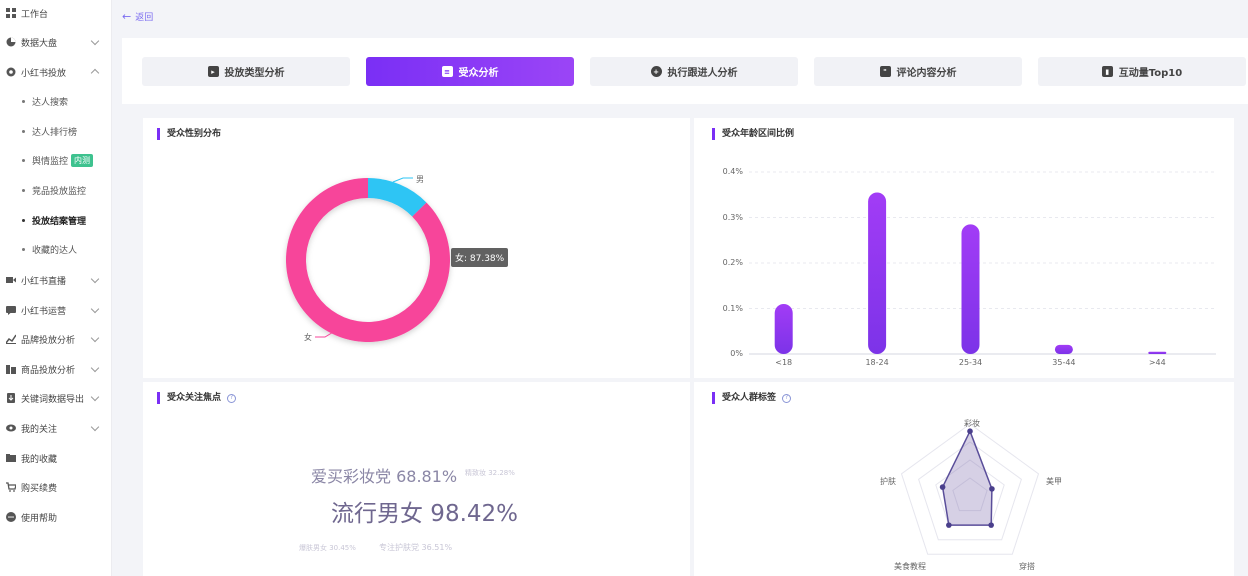  I want to click on focus-word: 专注护肤党 36.51%, so click(416, 547).